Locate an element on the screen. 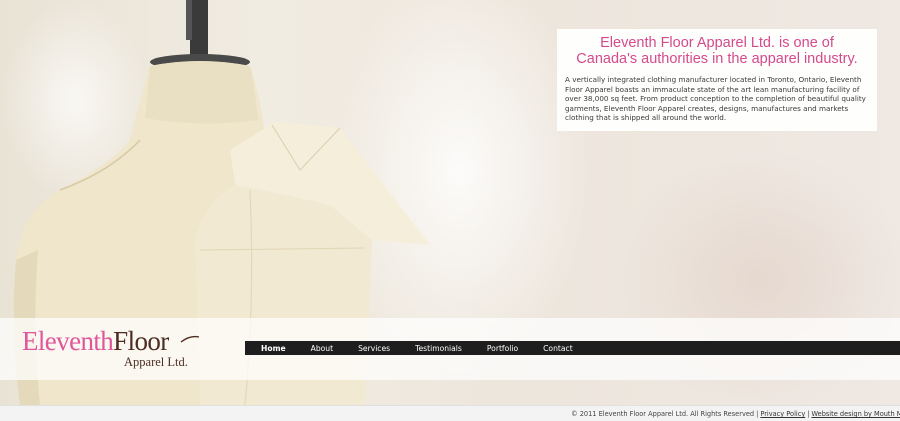 The width and height of the screenshot is (900, 421). logo-wordmark: EleventhFloor is located at coordinates (95, 341).